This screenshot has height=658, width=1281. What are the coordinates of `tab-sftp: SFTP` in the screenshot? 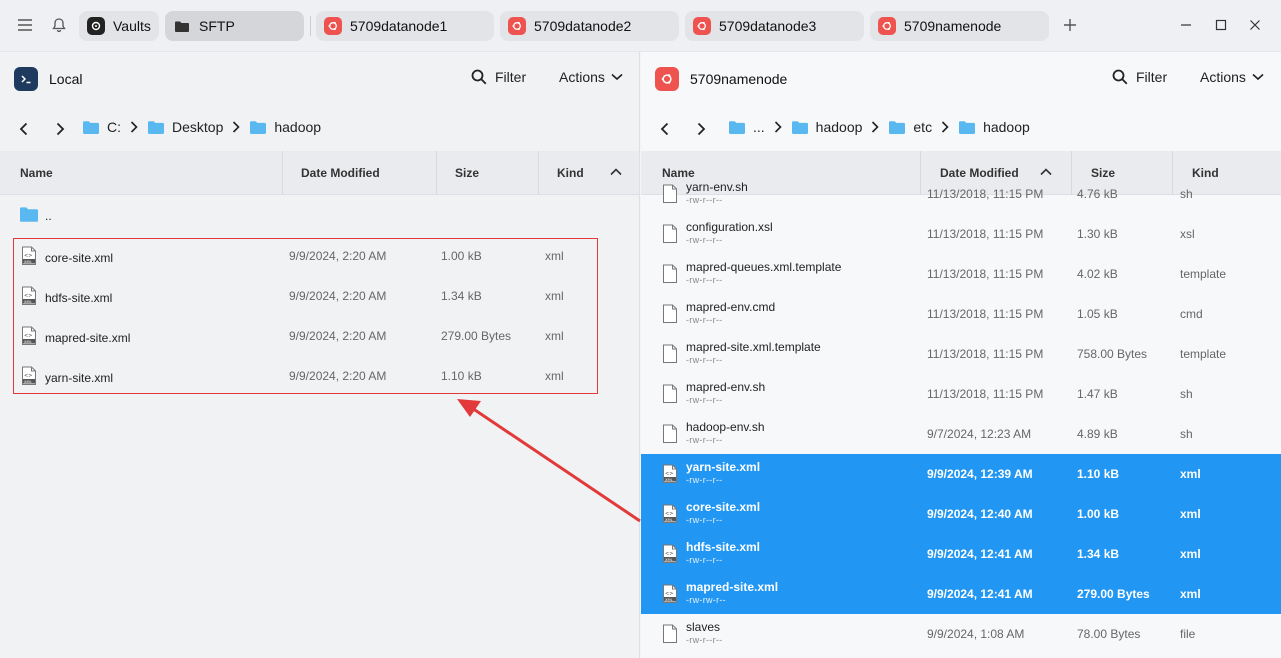 It's located at (234, 26).